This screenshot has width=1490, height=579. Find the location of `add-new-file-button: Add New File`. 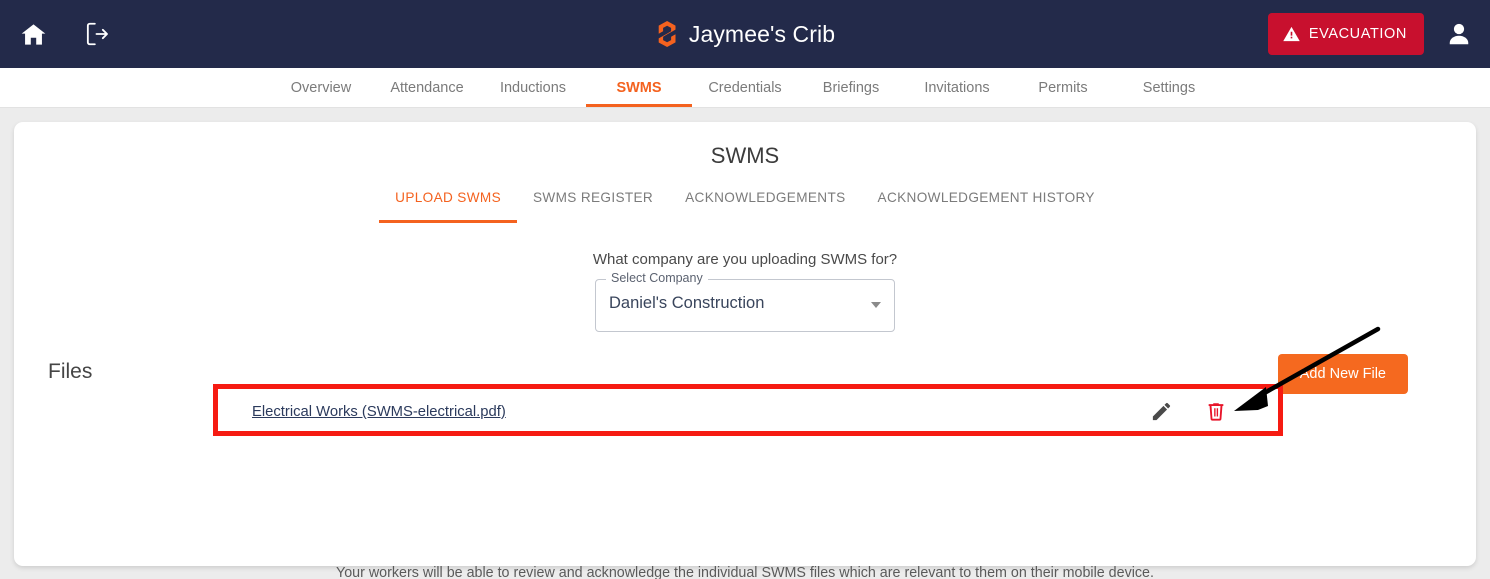

add-new-file-button: Add New File is located at coordinates (1342, 374).